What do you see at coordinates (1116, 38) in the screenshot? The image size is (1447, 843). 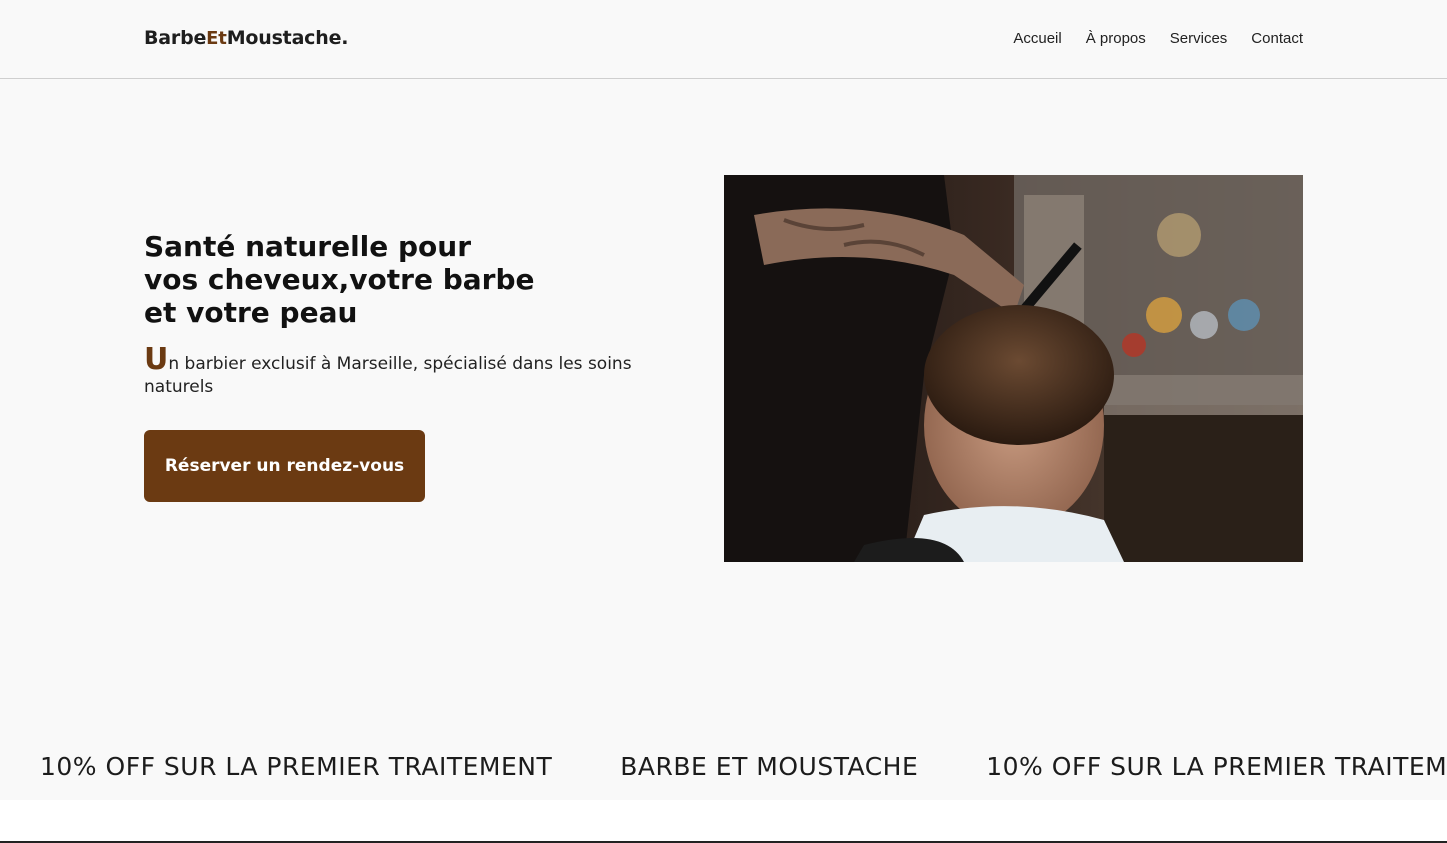 I see `nav-item-a-propos: À propos` at bounding box center [1116, 38].